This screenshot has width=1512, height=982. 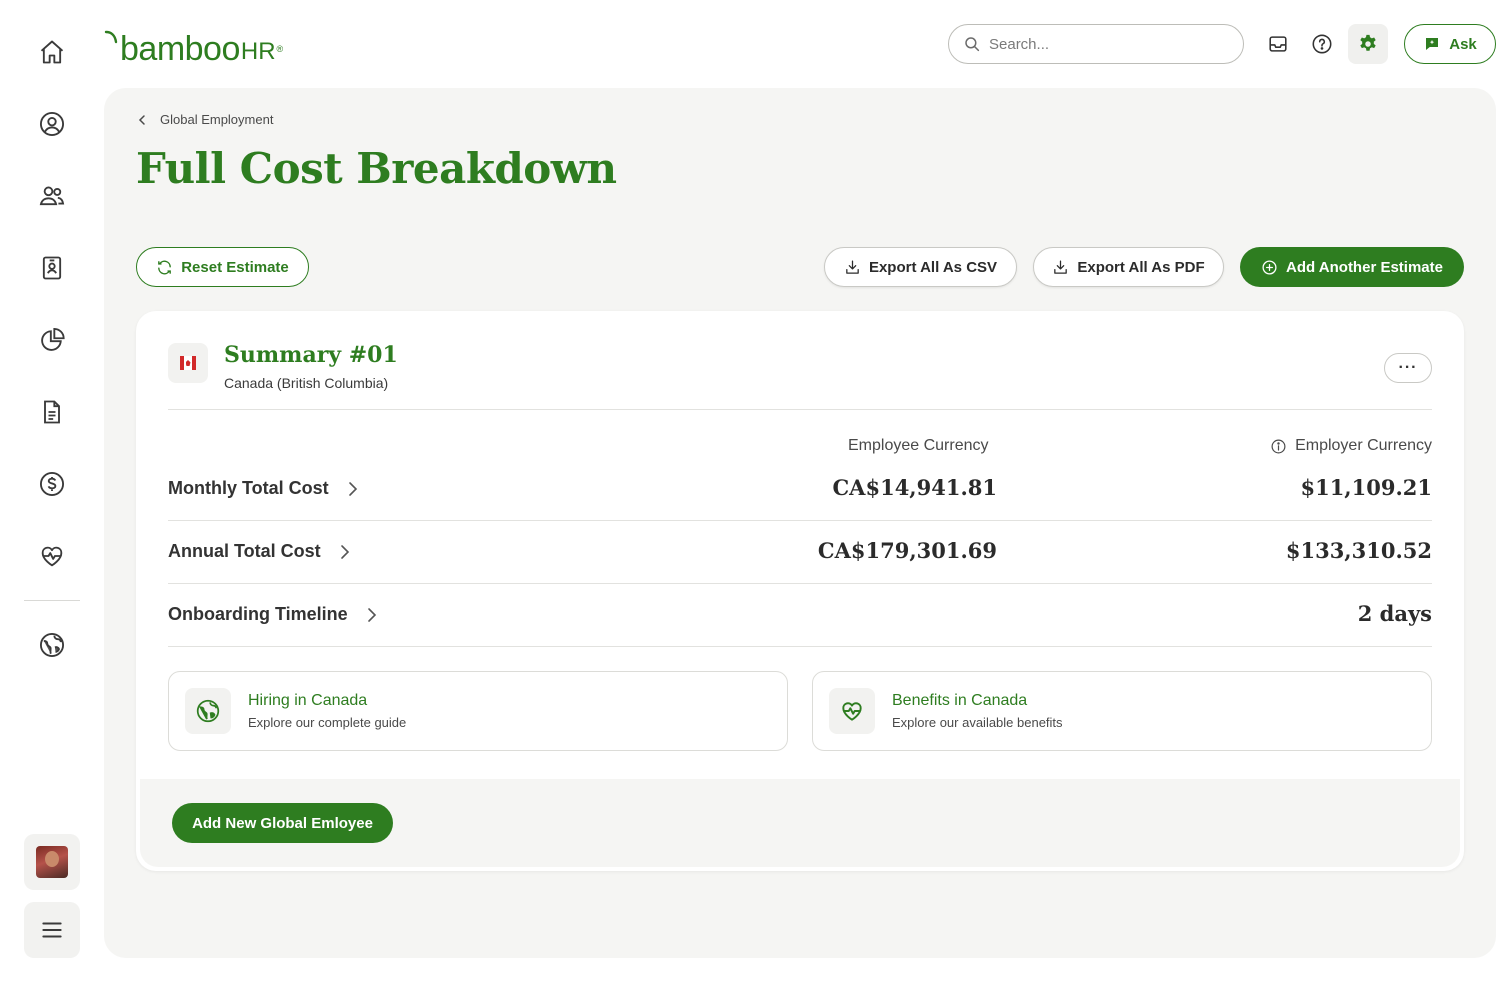 What do you see at coordinates (1278, 446) in the screenshot?
I see `info-icon` at bounding box center [1278, 446].